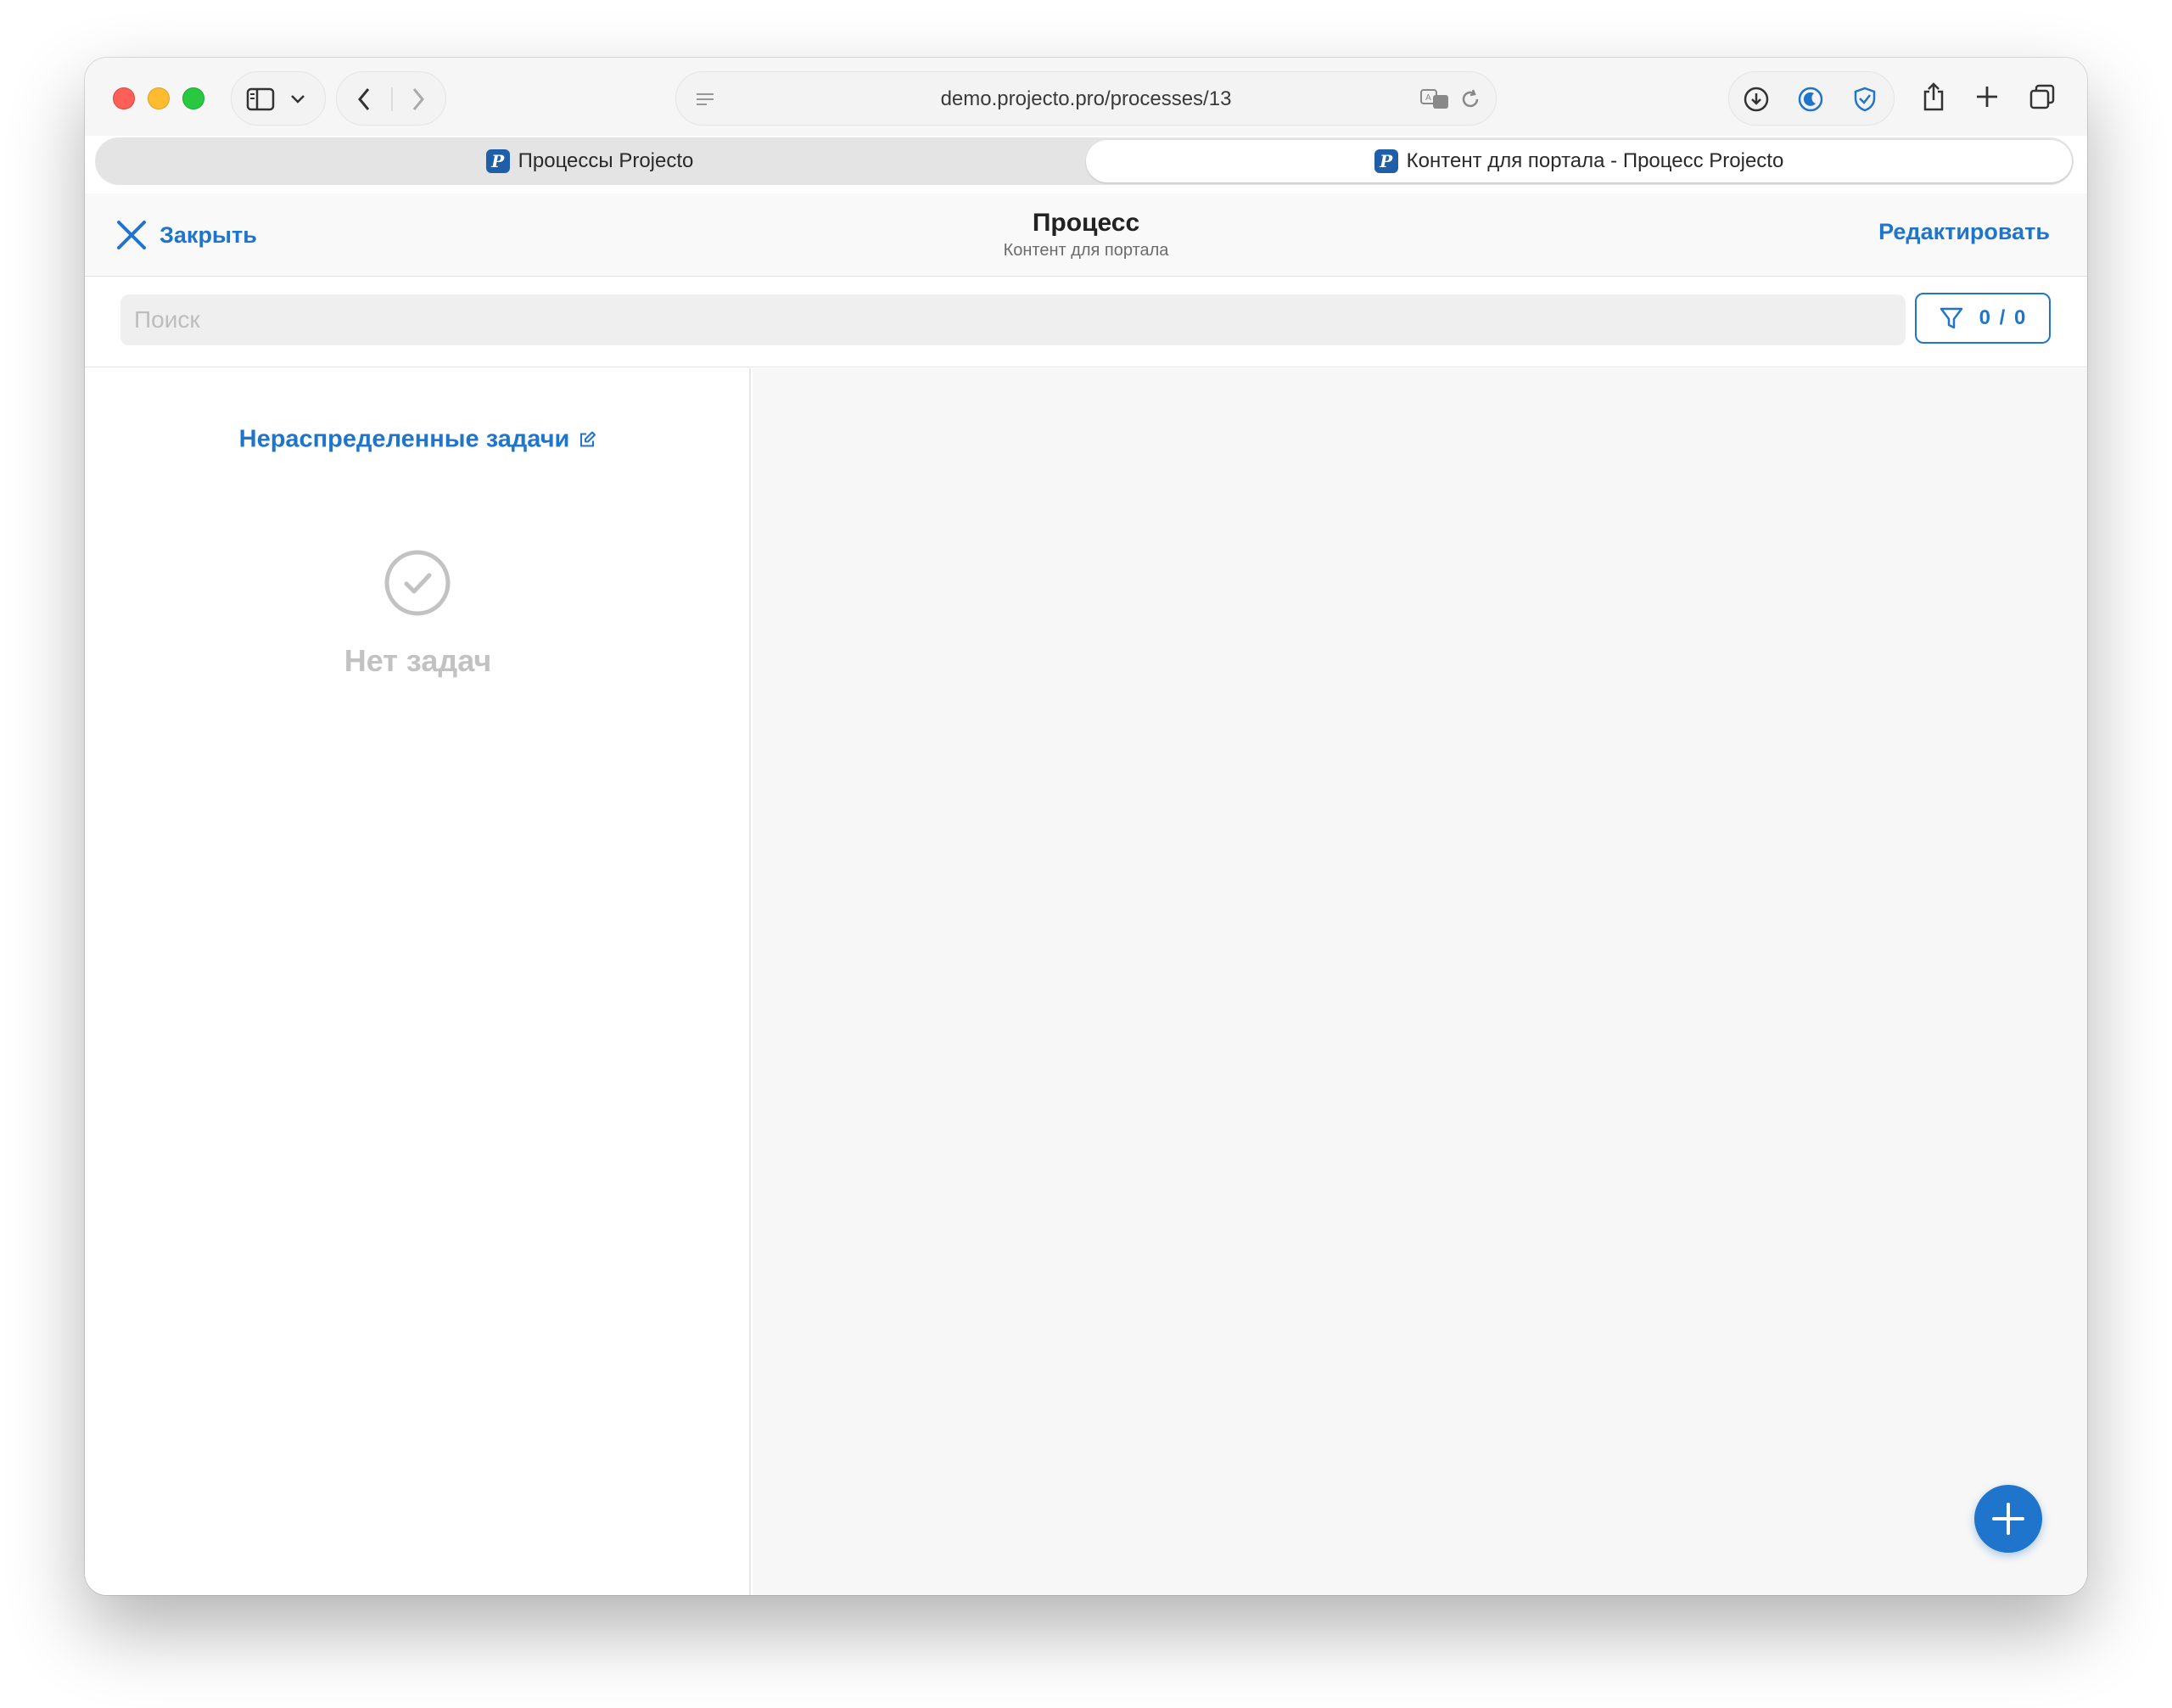  What do you see at coordinates (2003, 317) in the screenshot?
I see `filter-count: 0 / 0` at bounding box center [2003, 317].